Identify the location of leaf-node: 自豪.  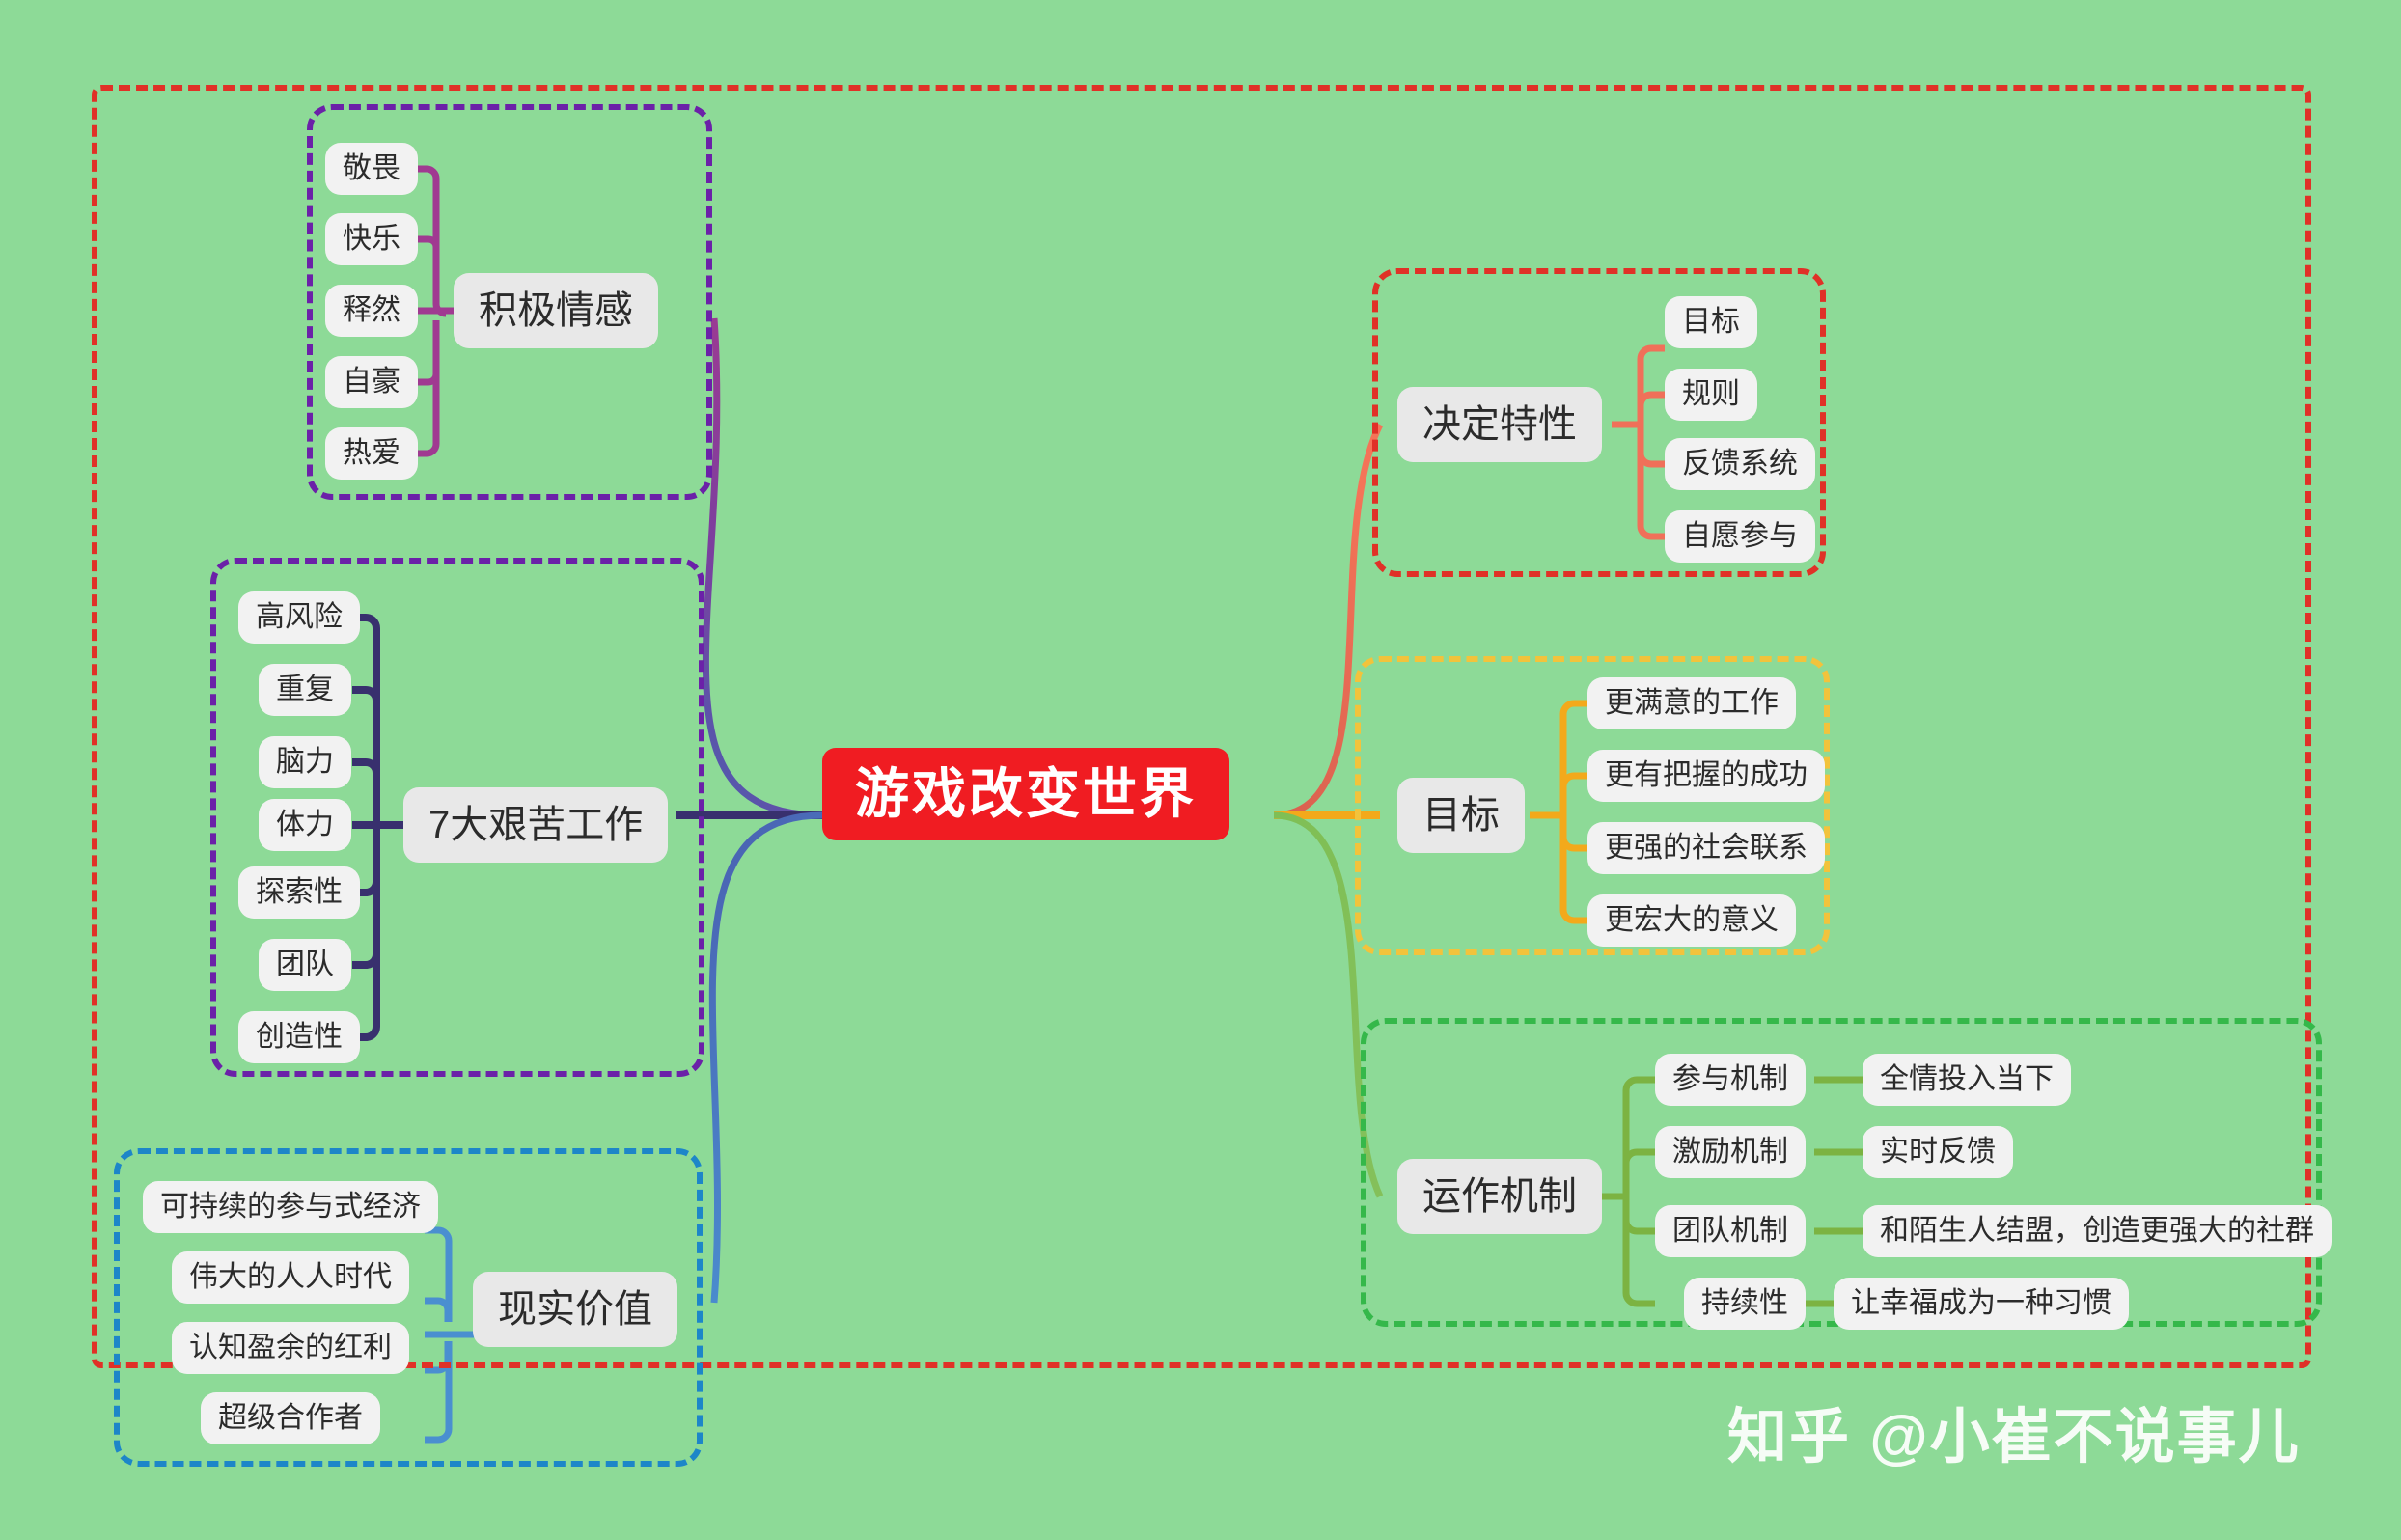
(371, 382).